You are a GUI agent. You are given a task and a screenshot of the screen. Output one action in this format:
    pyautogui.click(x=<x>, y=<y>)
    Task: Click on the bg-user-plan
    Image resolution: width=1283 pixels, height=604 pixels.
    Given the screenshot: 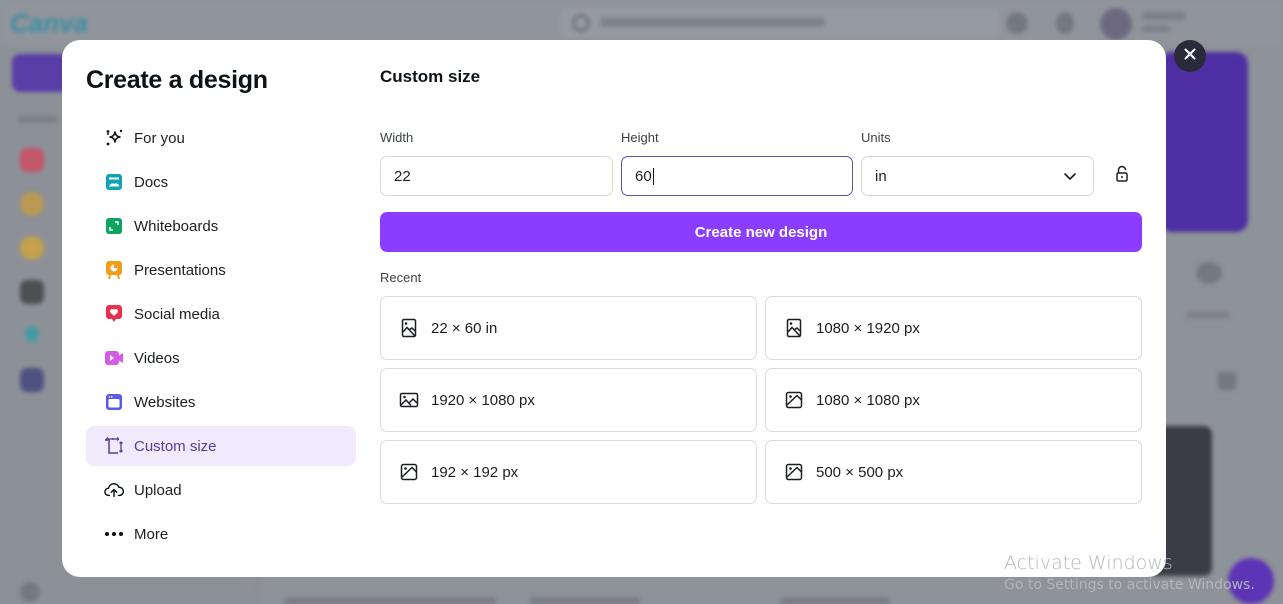 What is the action you would take?
    pyautogui.click(x=1156, y=29)
    